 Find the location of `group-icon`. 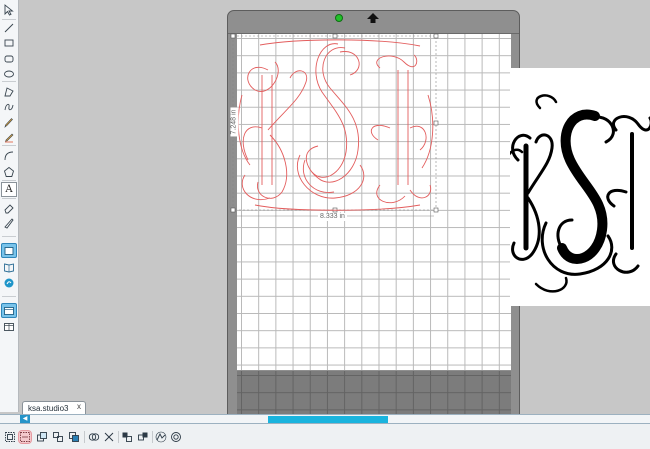

group-icon is located at coordinates (10, 437).